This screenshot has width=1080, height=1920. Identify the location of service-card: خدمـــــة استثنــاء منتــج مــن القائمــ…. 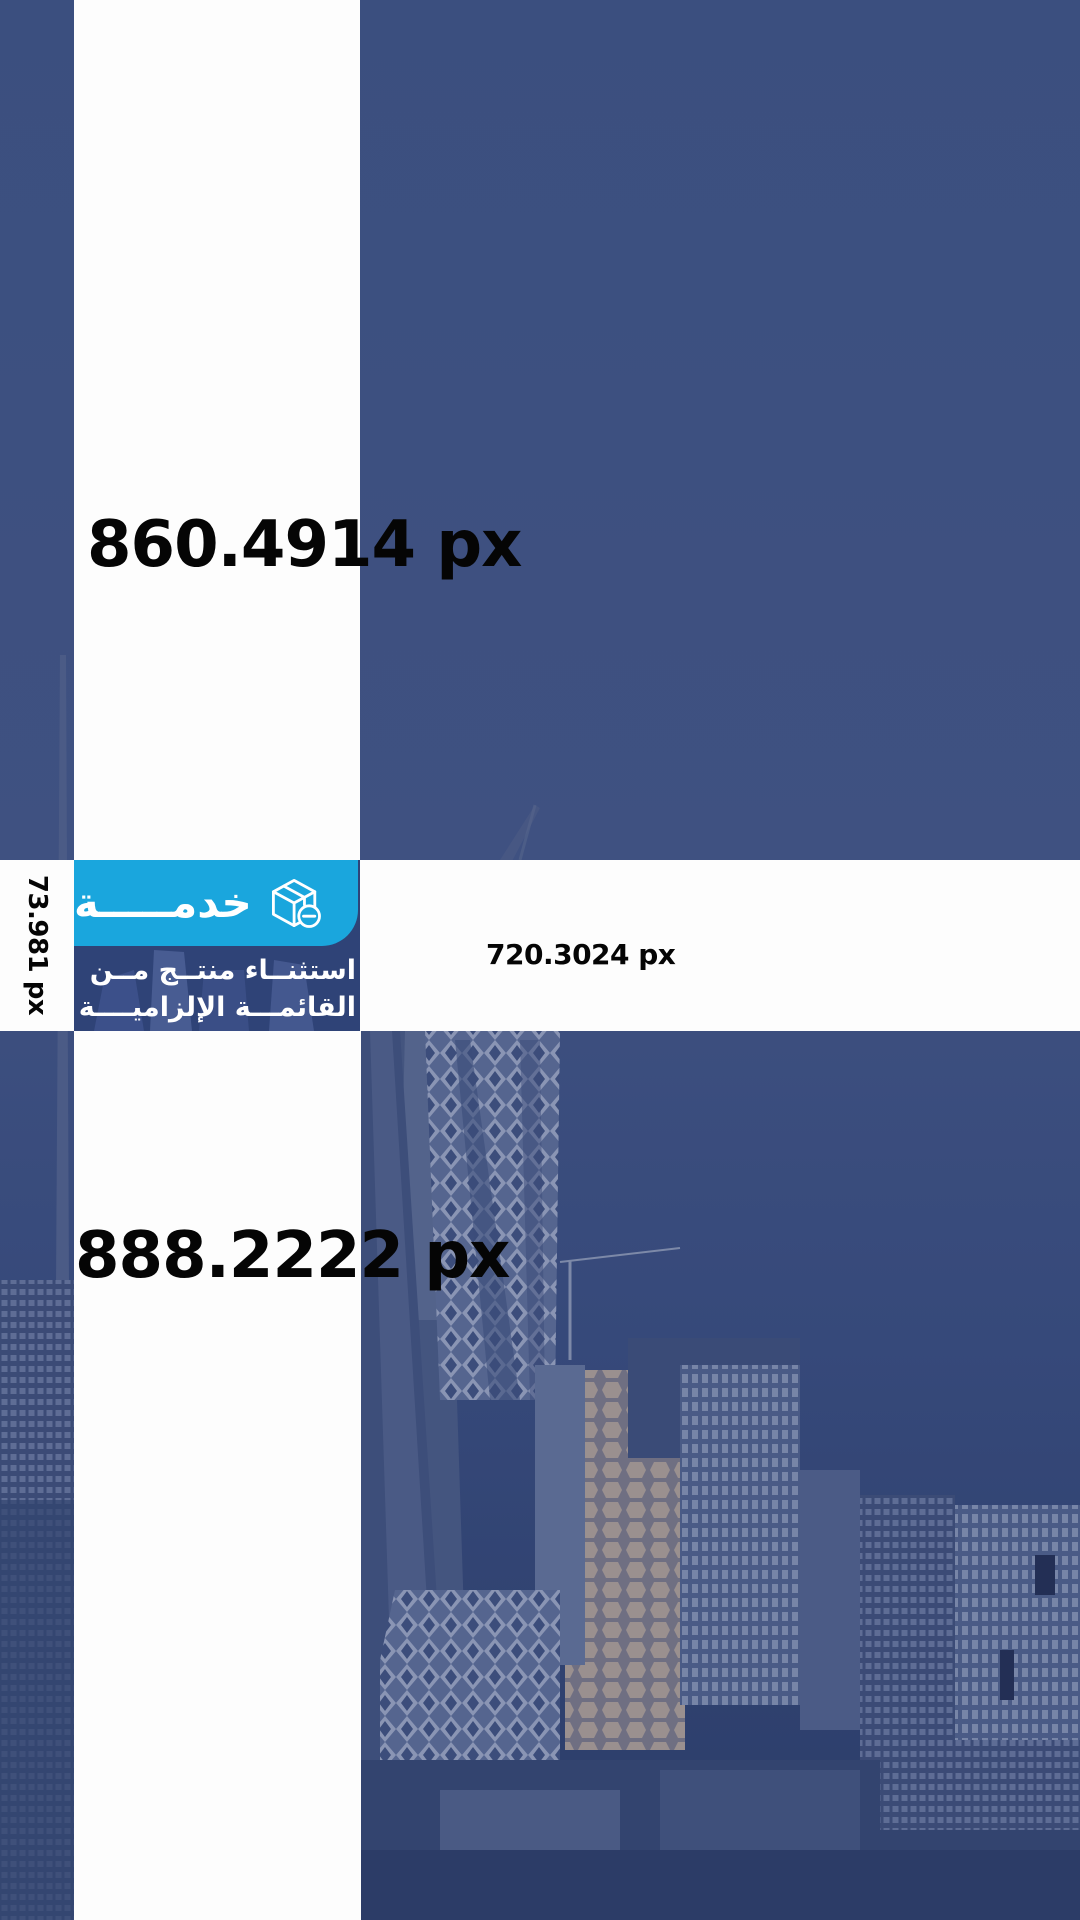
(217, 945).